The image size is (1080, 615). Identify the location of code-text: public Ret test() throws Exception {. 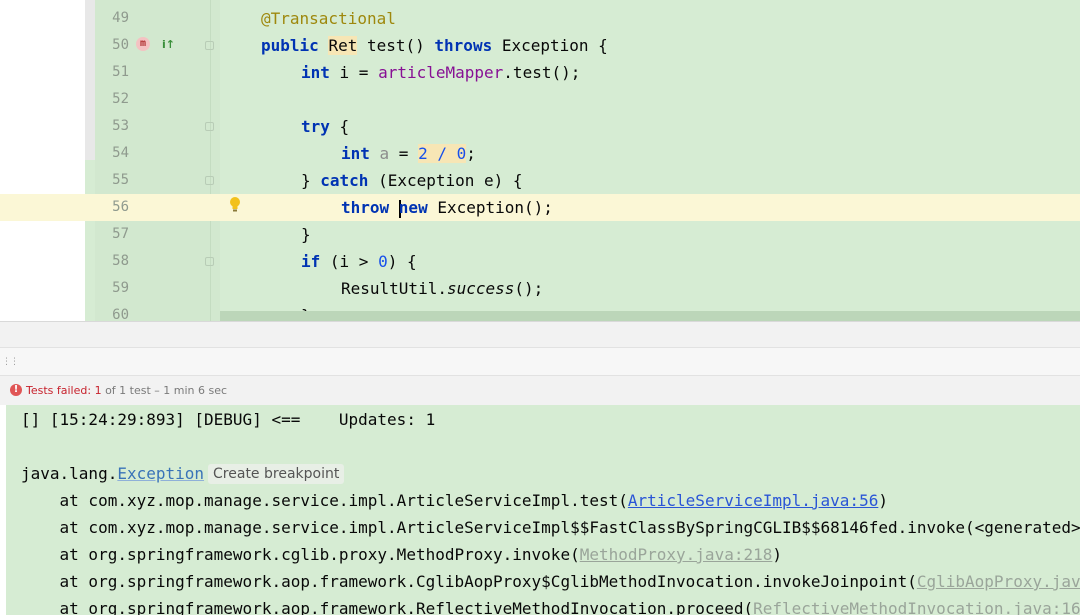
(434, 45).